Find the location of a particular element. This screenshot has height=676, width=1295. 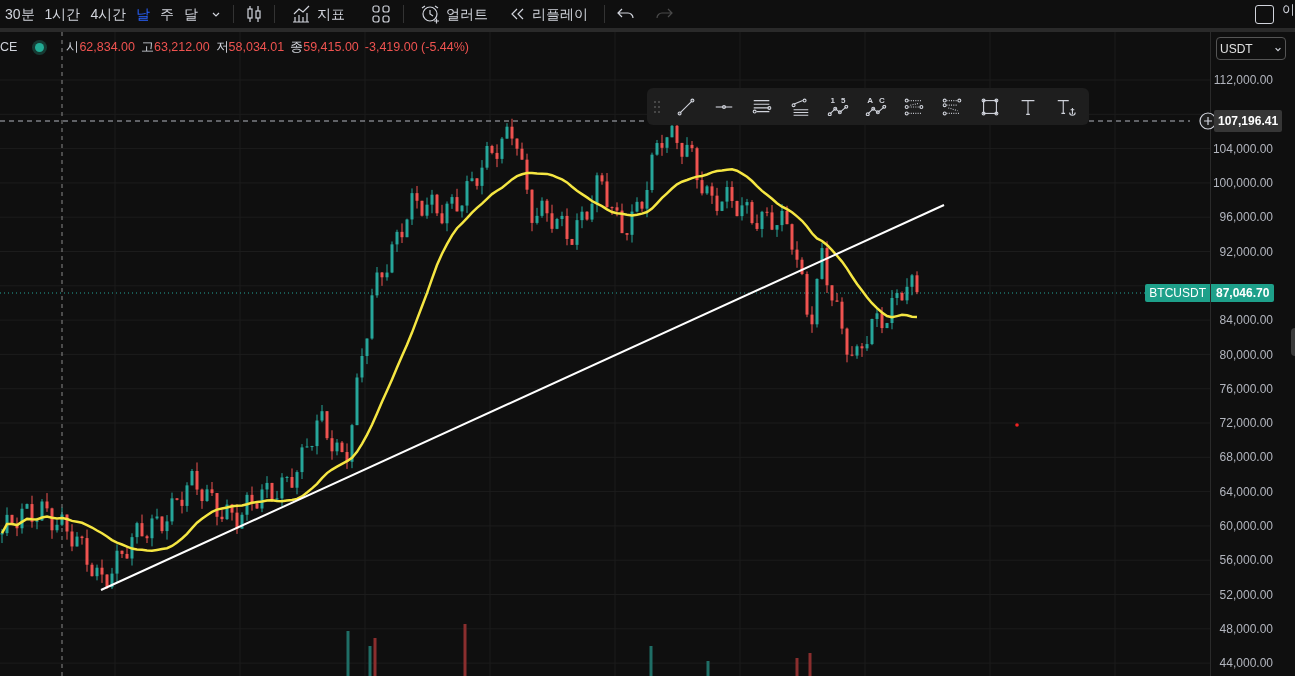

undo-icon is located at coordinates (626, 14).